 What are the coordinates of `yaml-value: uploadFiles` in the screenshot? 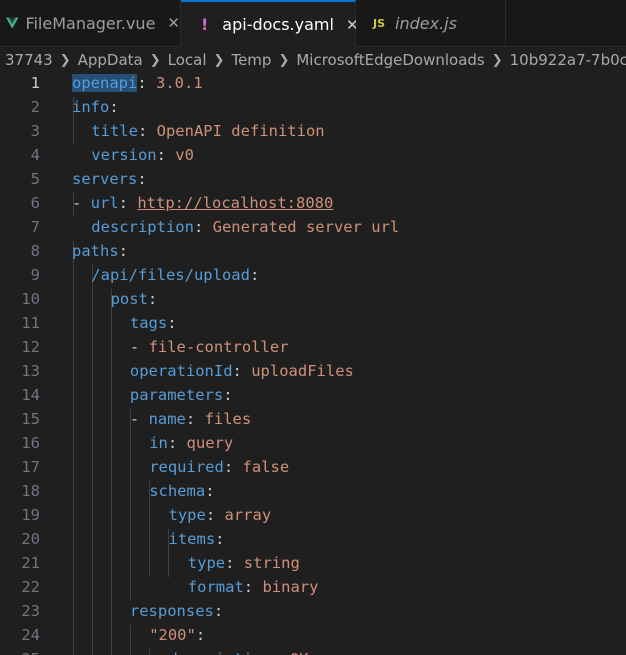 It's located at (302, 371).